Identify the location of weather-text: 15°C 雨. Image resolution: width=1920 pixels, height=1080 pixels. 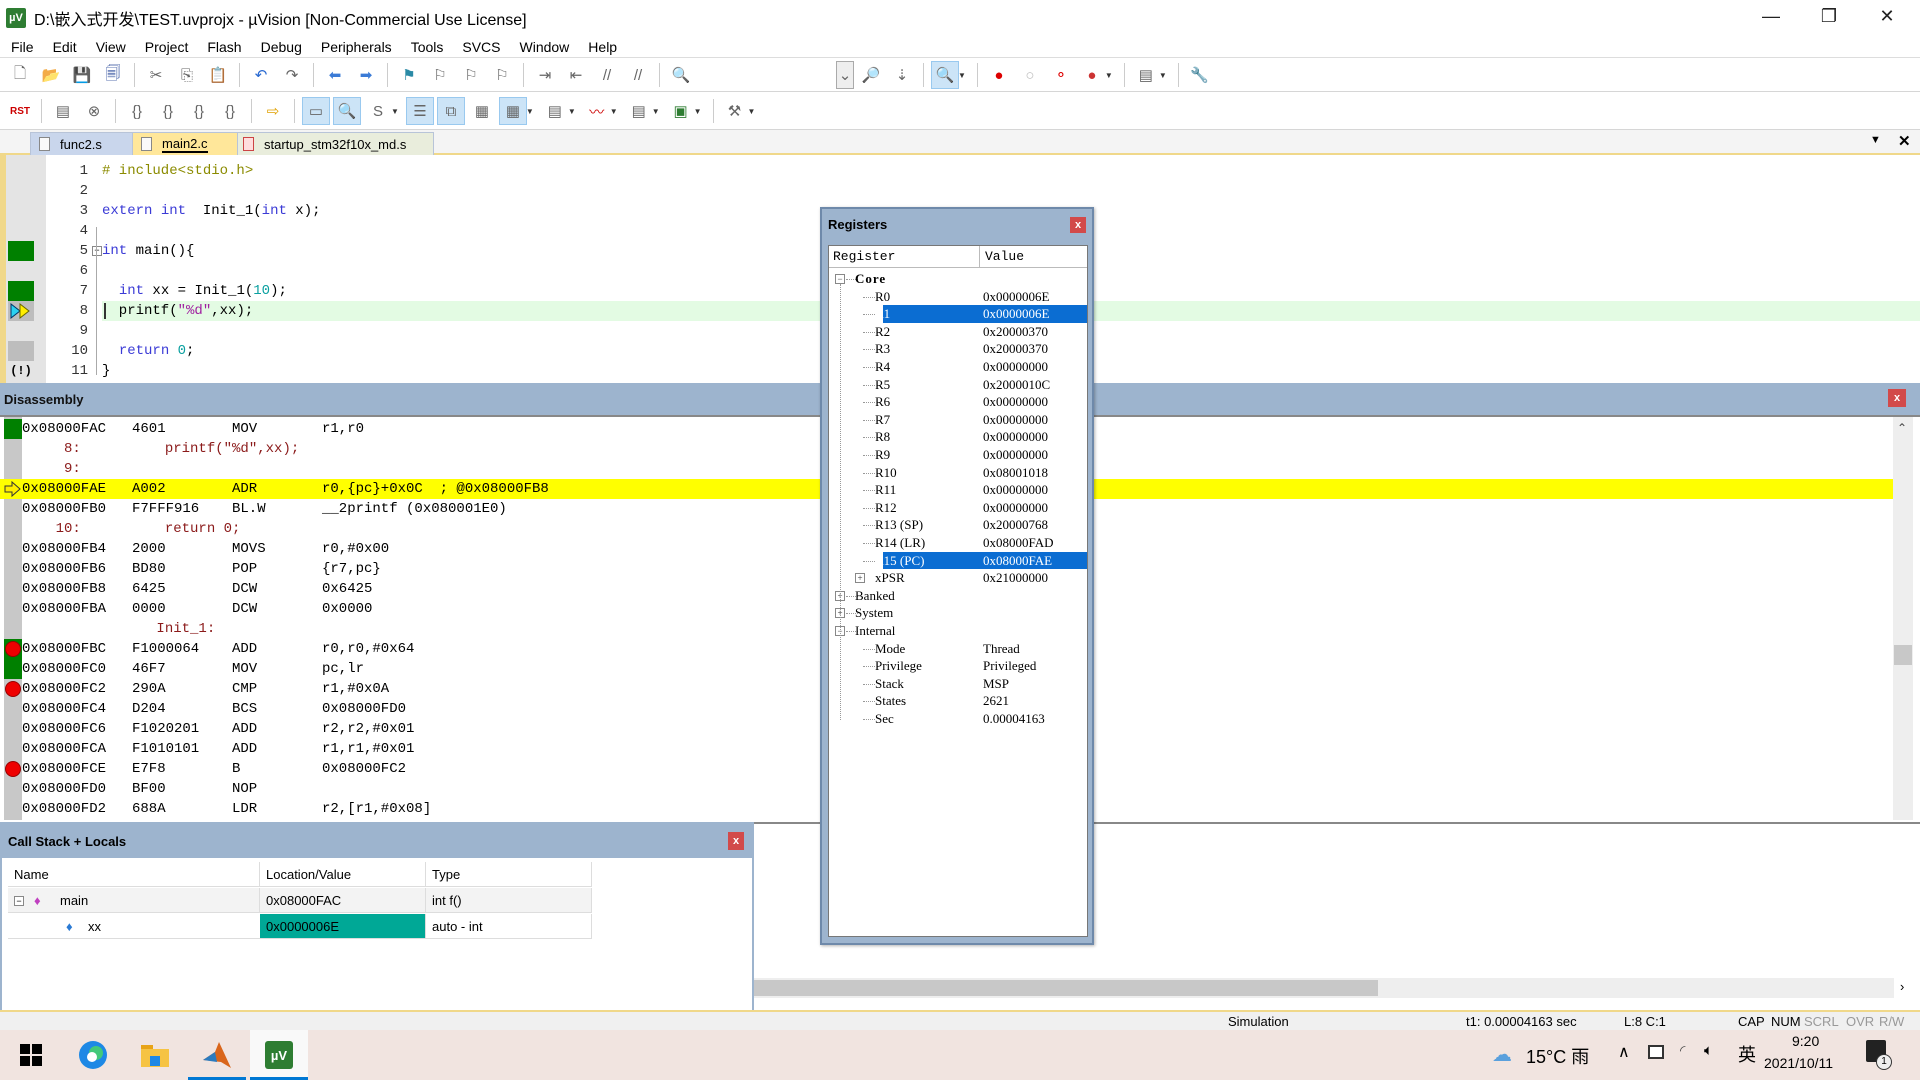
(1557, 1056).